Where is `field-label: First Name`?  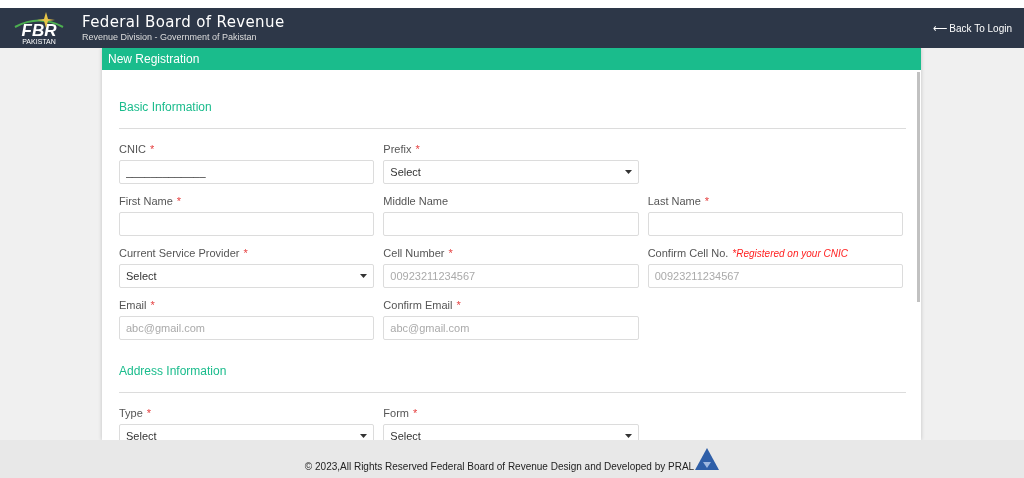 field-label: First Name is located at coordinates (146, 201).